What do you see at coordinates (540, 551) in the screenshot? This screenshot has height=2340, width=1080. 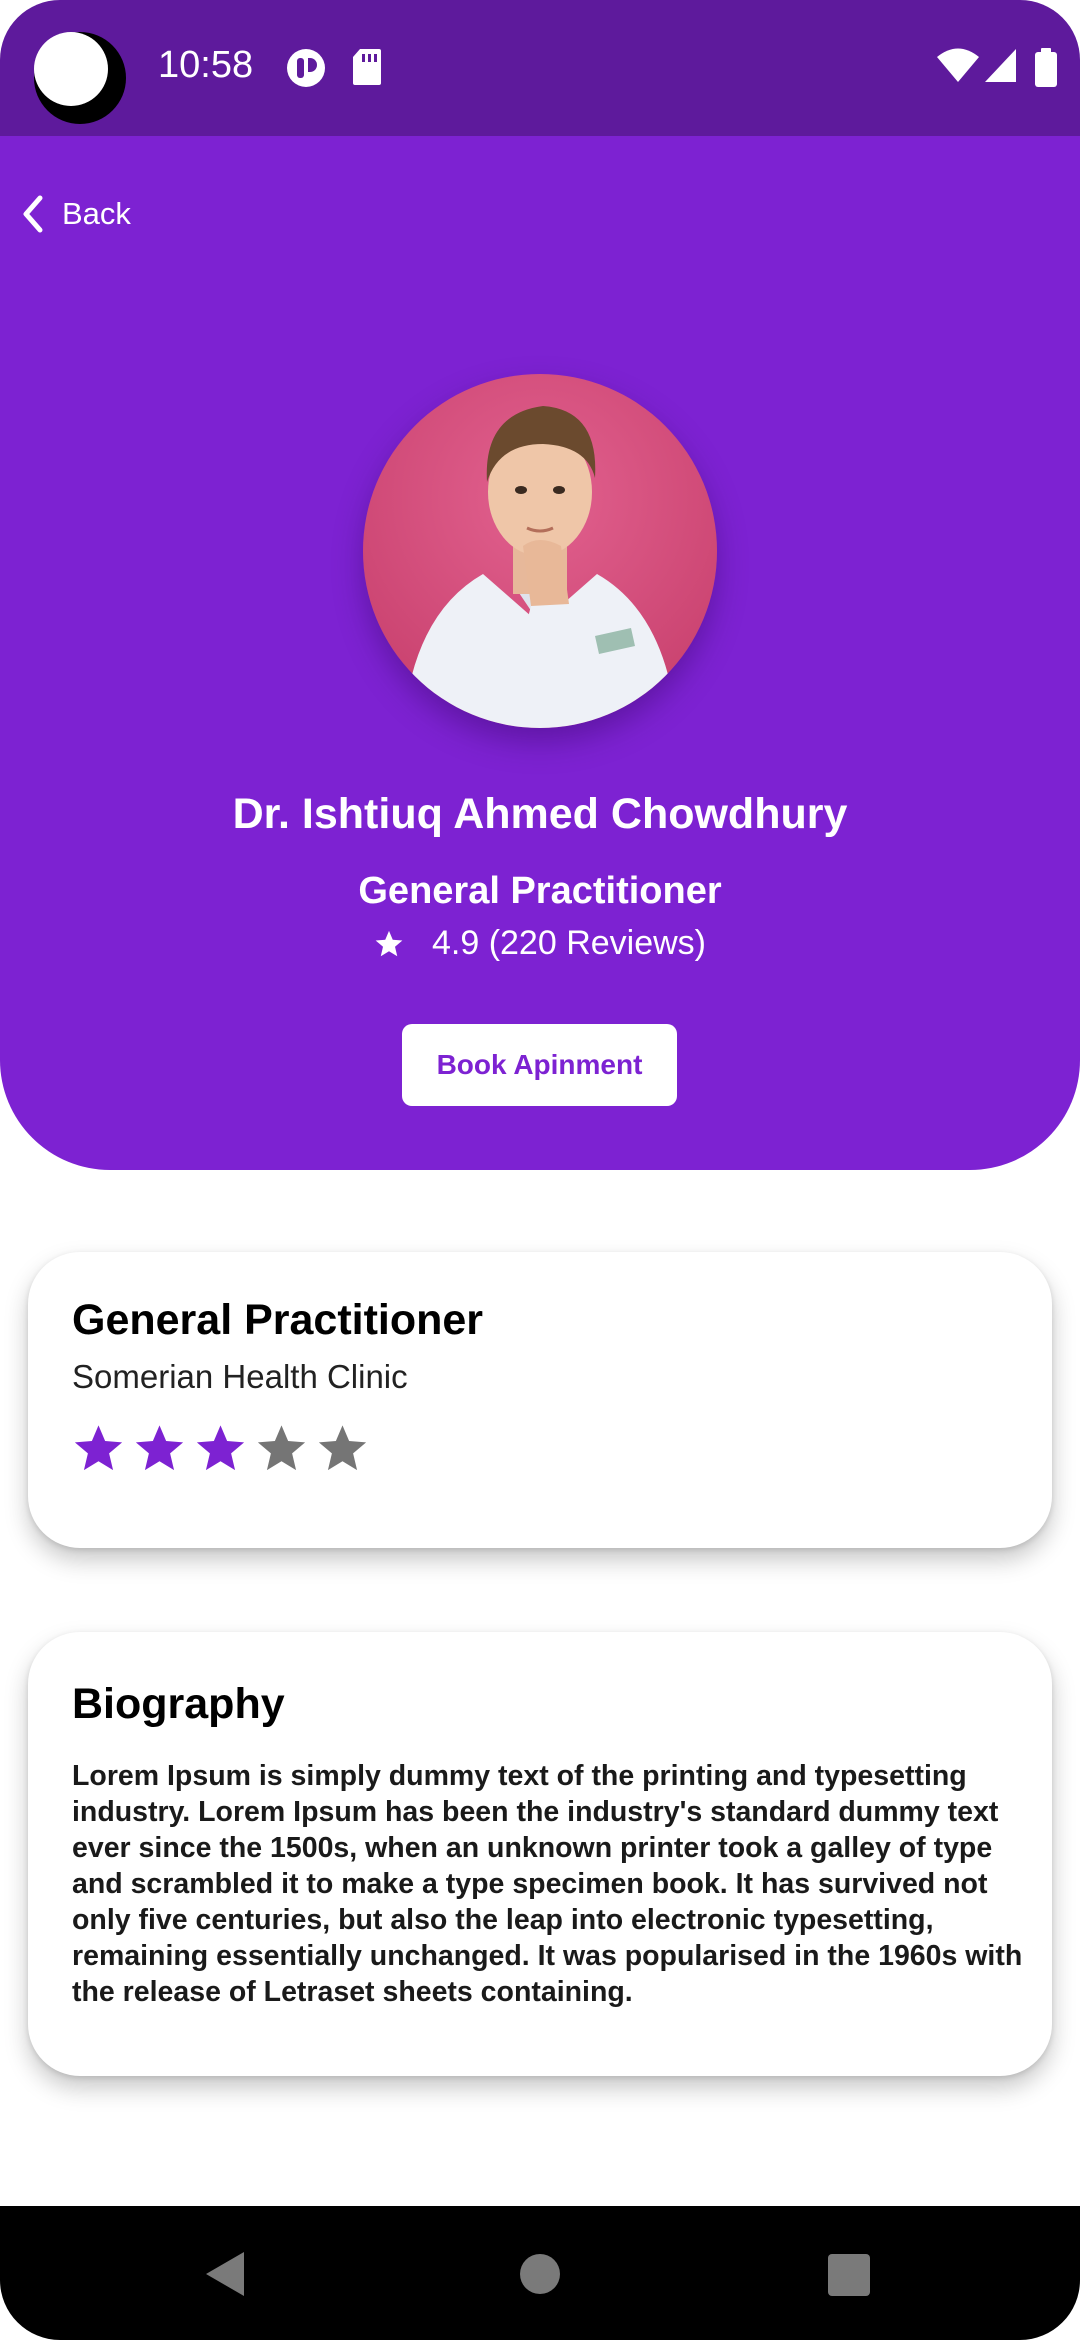 I see `doctor-avatar` at bounding box center [540, 551].